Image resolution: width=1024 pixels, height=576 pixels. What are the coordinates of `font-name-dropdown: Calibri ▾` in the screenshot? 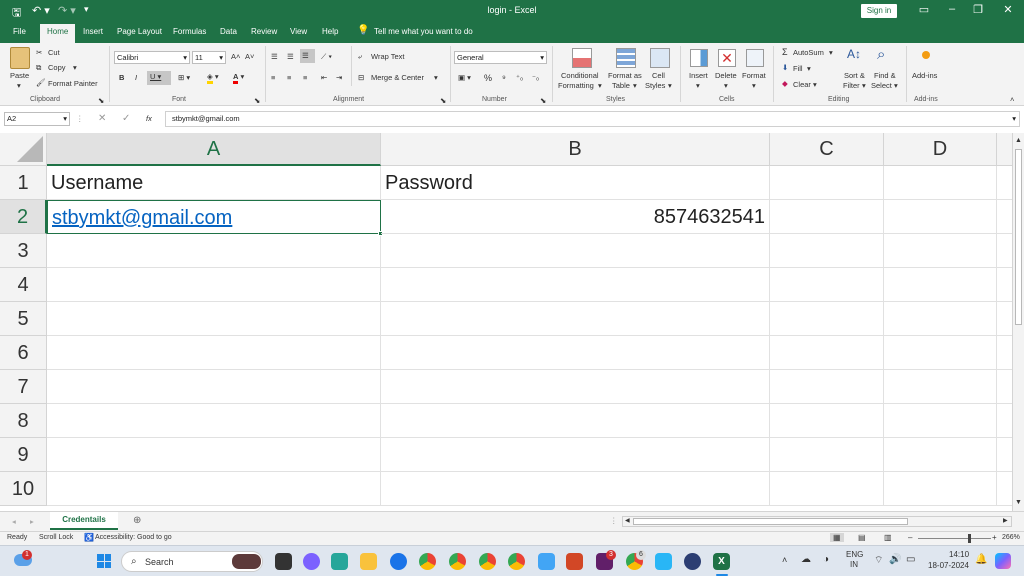 It's located at (152, 57).